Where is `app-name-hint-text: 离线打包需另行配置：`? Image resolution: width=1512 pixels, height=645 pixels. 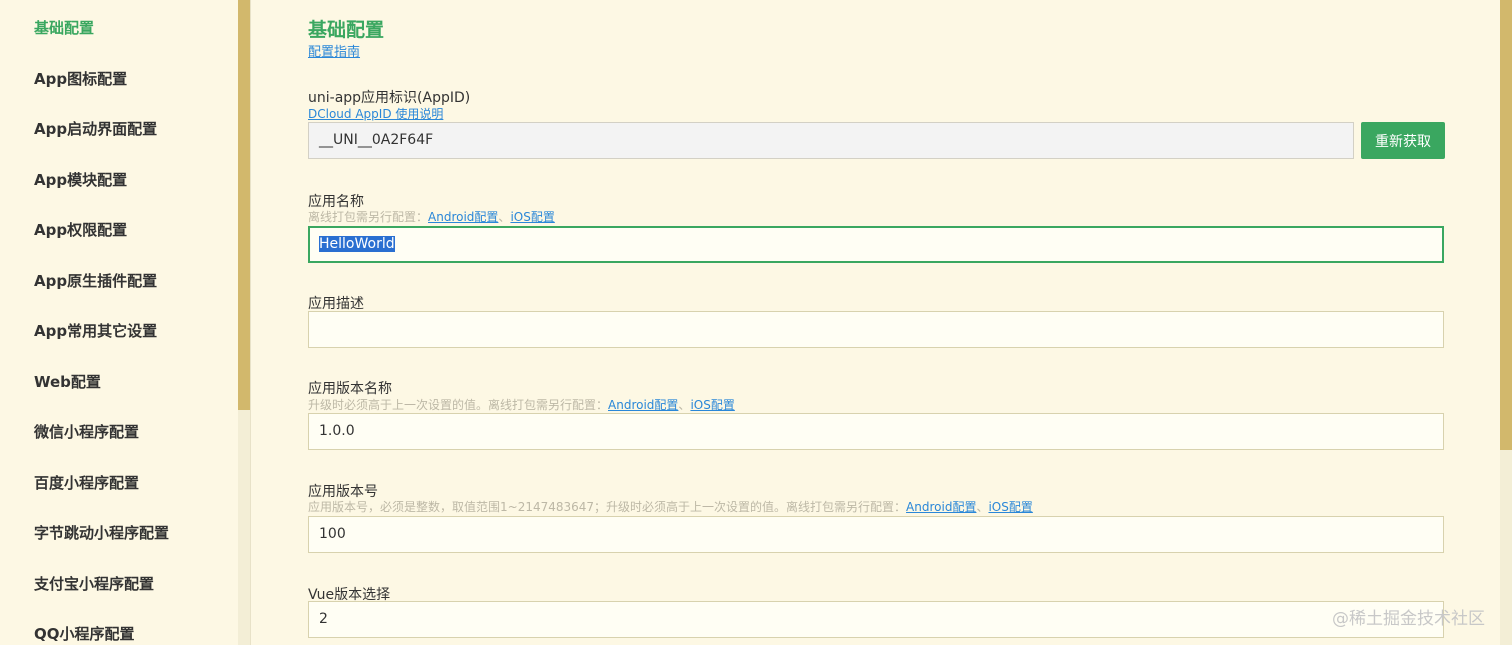 app-name-hint-text: 离线打包需另行配置： is located at coordinates (368, 217).